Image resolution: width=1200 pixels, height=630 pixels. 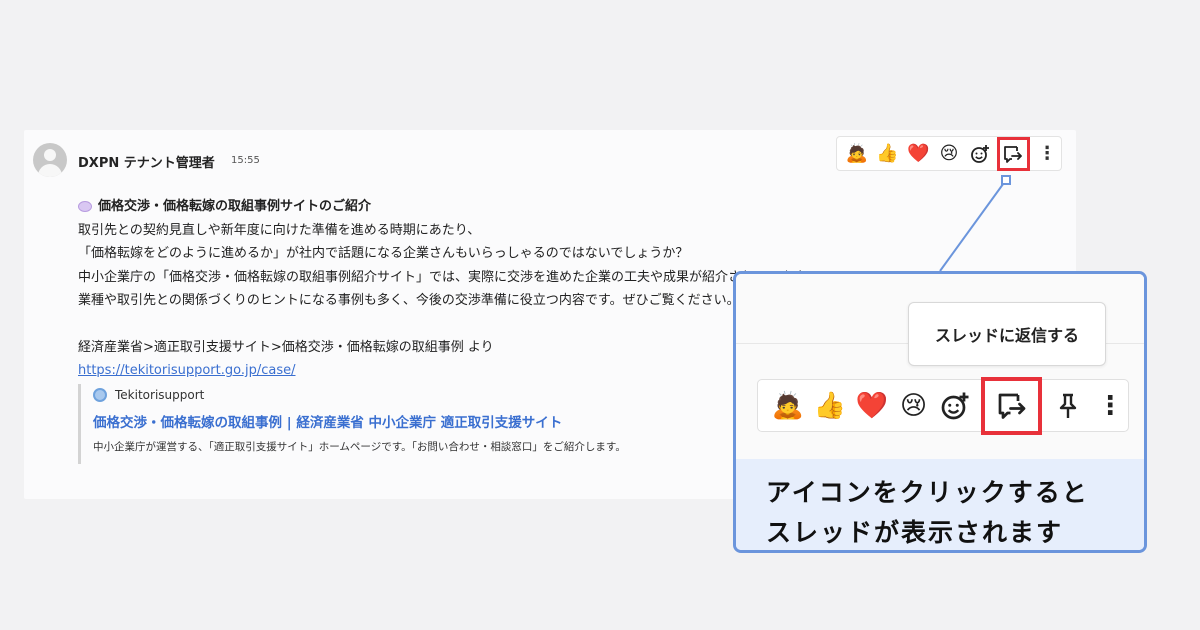 What do you see at coordinates (50, 160) in the screenshot?
I see `avatar` at bounding box center [50, 160].